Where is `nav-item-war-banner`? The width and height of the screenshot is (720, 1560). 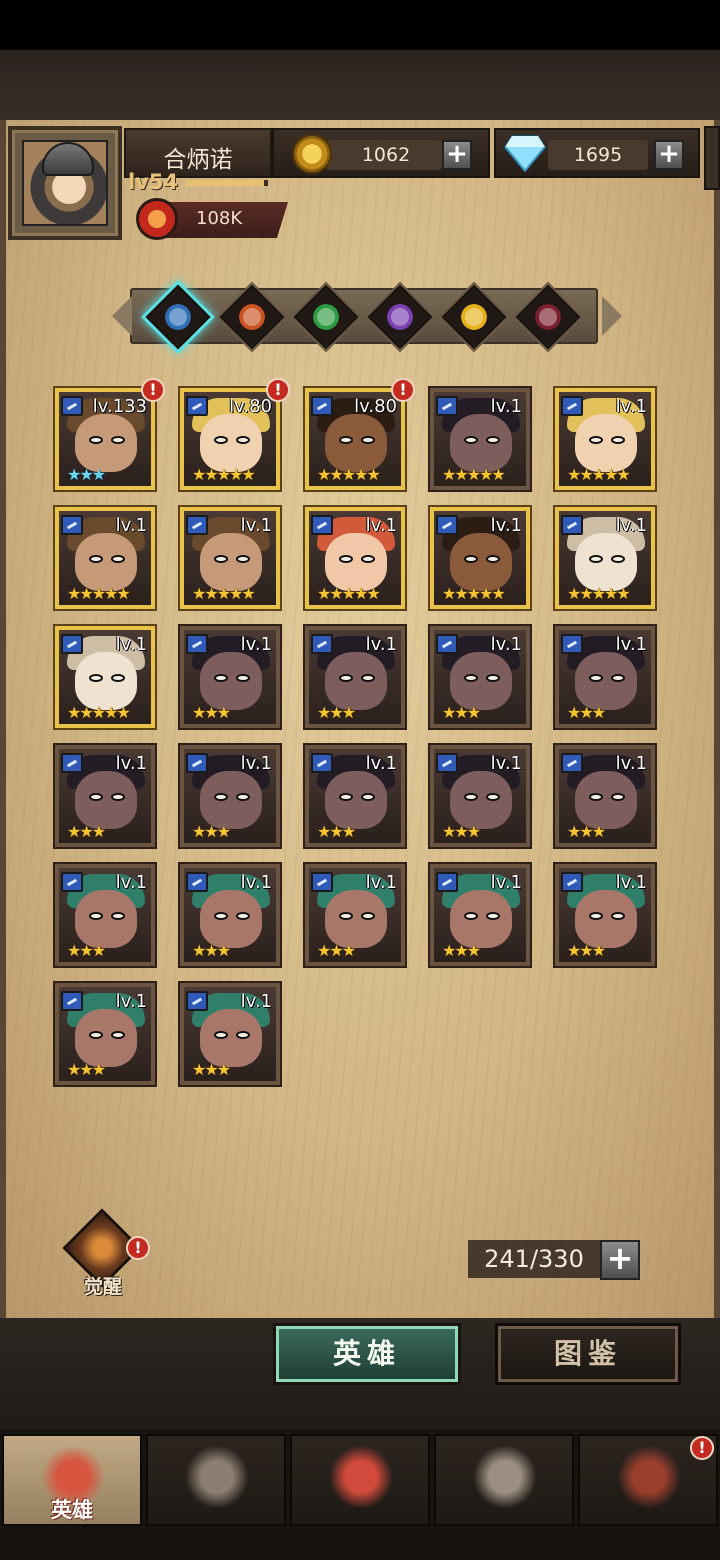
nav-item-war-banner is located at coordinates (216, 1480).